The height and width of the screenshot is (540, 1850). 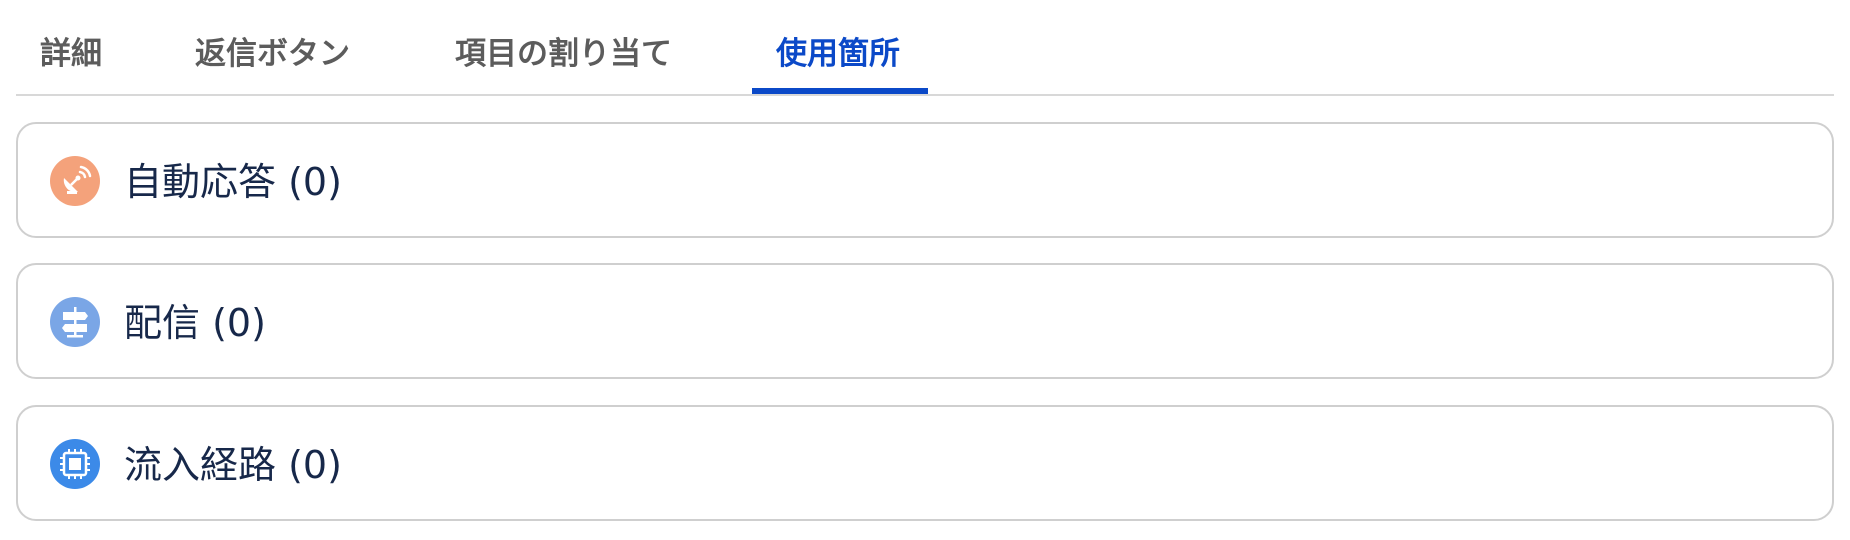 I want to click on chip-icon, so click(x=75, y=464).